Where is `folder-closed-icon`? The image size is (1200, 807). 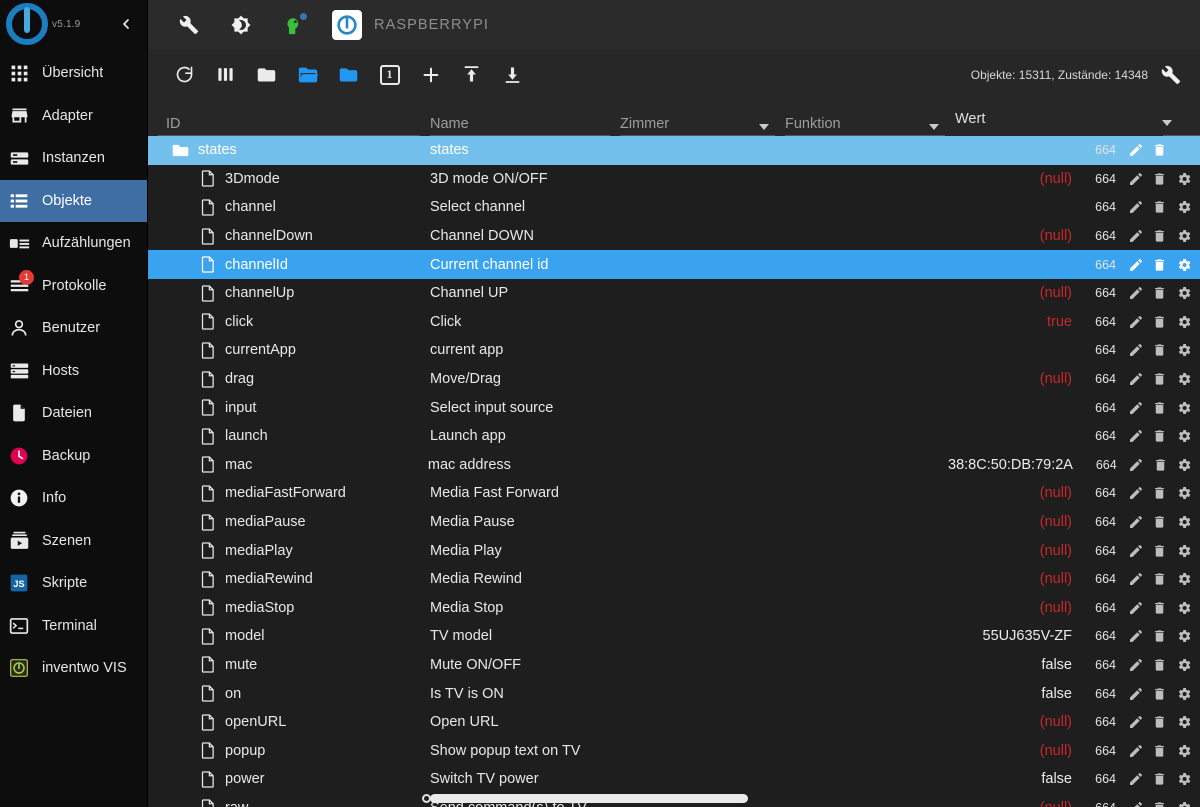
folder-closed-icon is located at coordinates (266, 74).